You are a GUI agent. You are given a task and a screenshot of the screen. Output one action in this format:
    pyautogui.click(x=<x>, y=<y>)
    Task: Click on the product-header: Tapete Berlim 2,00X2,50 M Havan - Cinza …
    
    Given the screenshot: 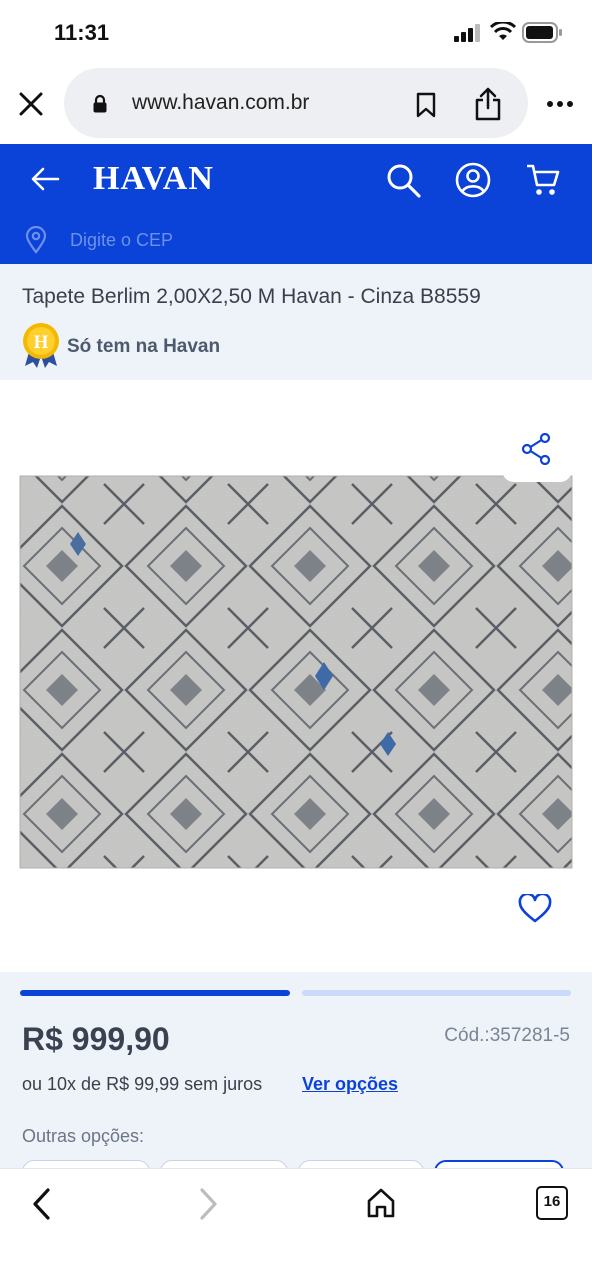 What is the action you would take?
    pyautogui.click(x=296, y=322)
    